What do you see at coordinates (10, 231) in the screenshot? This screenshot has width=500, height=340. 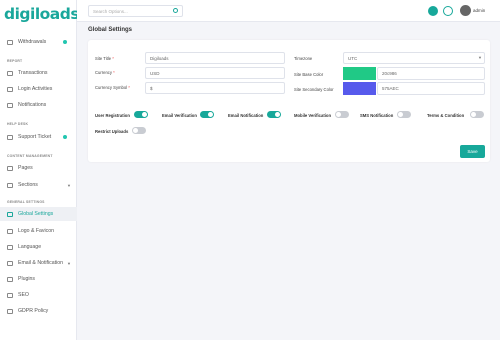 I see `image-icon` at bounding box center [10, 231].